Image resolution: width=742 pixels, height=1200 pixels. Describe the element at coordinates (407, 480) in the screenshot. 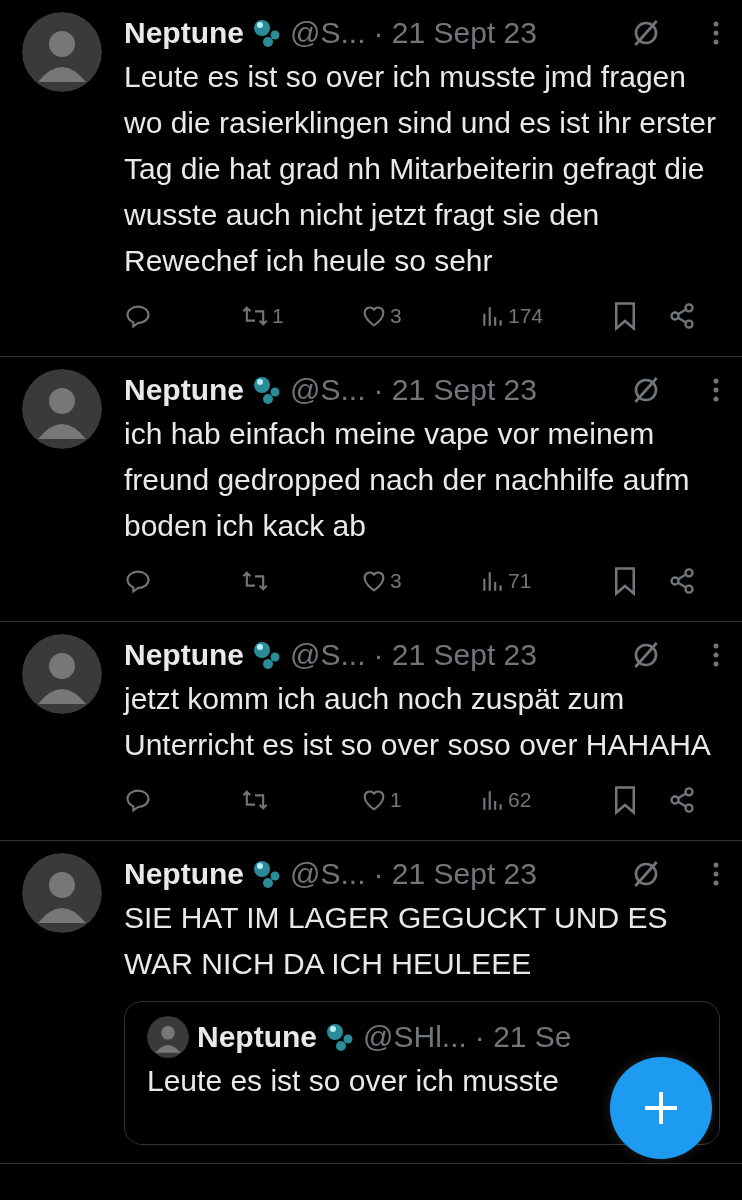

I see `tweet-text: ich hab einfach meine vape vor meinem freund gedropped nach der nachhilfe aufm boden ich kack ab` at that location.